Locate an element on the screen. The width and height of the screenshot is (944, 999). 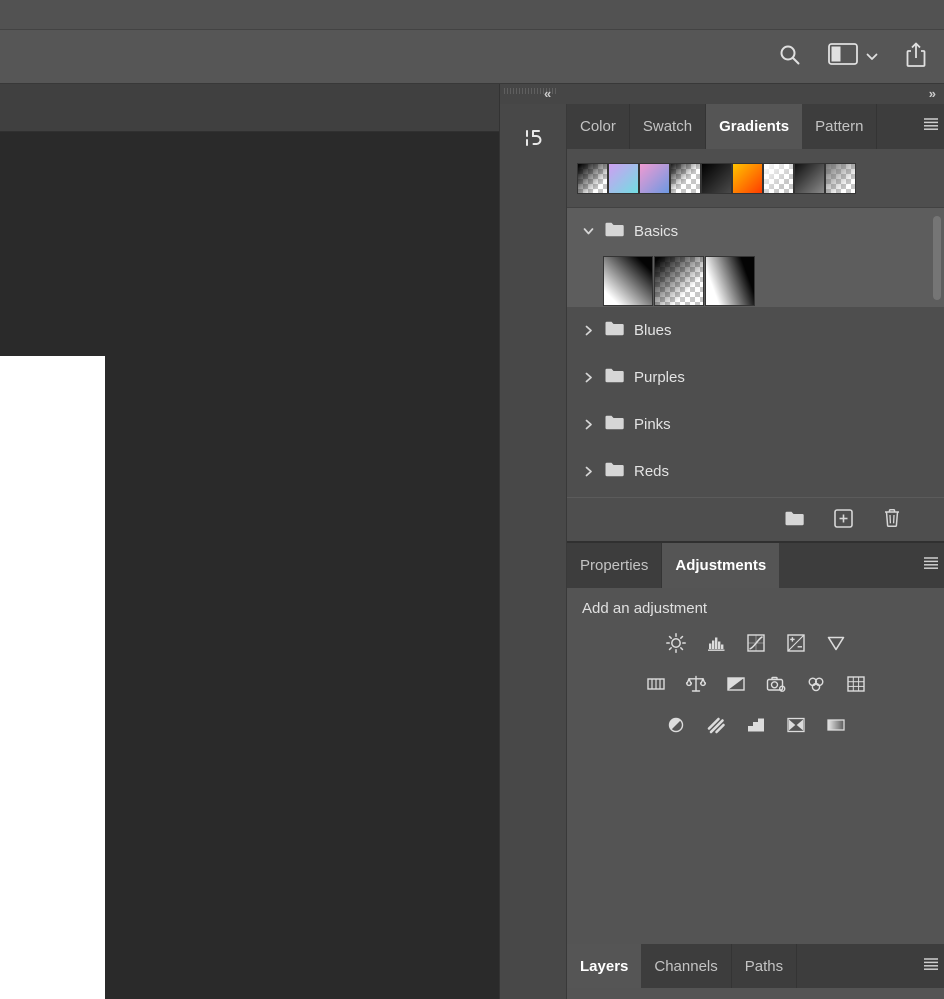
search-icon is located at coordinates (790, 56).